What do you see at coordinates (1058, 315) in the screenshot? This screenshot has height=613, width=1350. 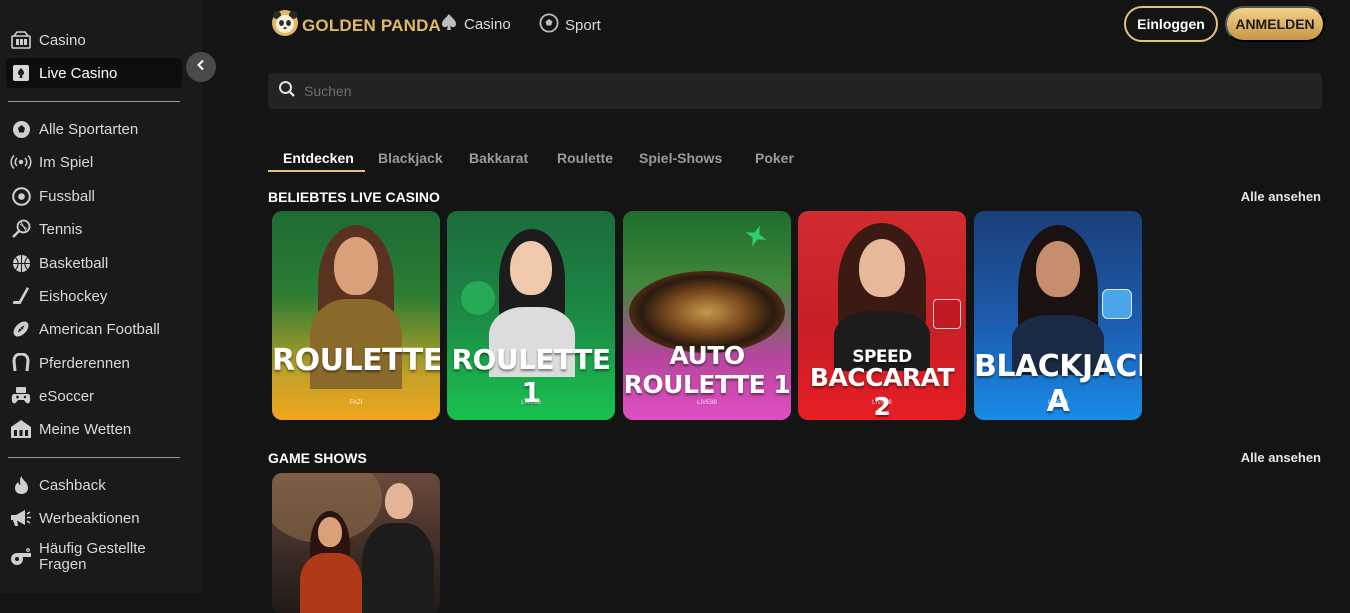 I see `game-card-blackjack-a: BLACKJACK A LIVE88` at bounding box center [1058, 315].